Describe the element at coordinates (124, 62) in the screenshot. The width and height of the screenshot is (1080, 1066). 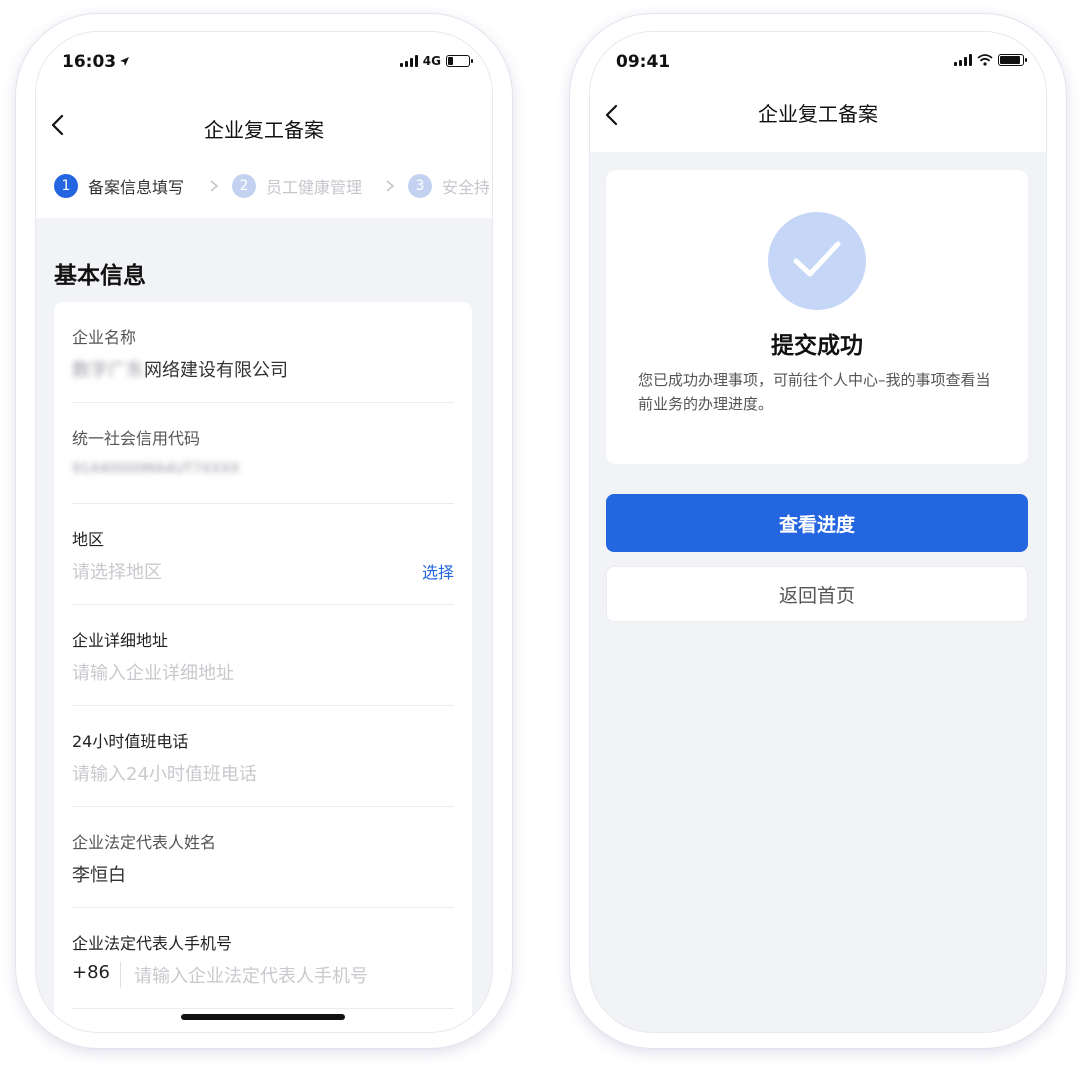
I see `location-arrow-icon` at that location.